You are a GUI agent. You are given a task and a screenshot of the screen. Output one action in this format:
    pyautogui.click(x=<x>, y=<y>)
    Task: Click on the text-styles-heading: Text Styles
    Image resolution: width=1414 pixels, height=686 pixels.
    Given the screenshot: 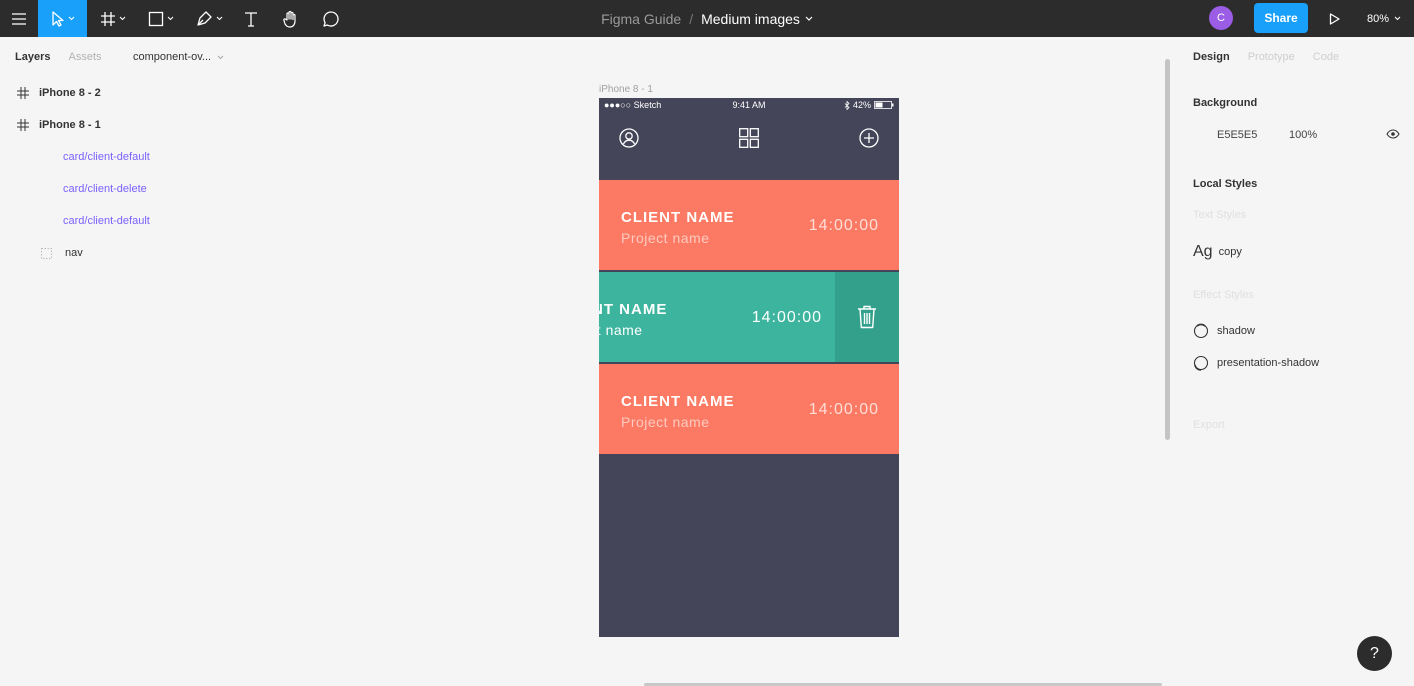 What is the action you would take?
    pyautogui.click(x=1220, y=215)
    